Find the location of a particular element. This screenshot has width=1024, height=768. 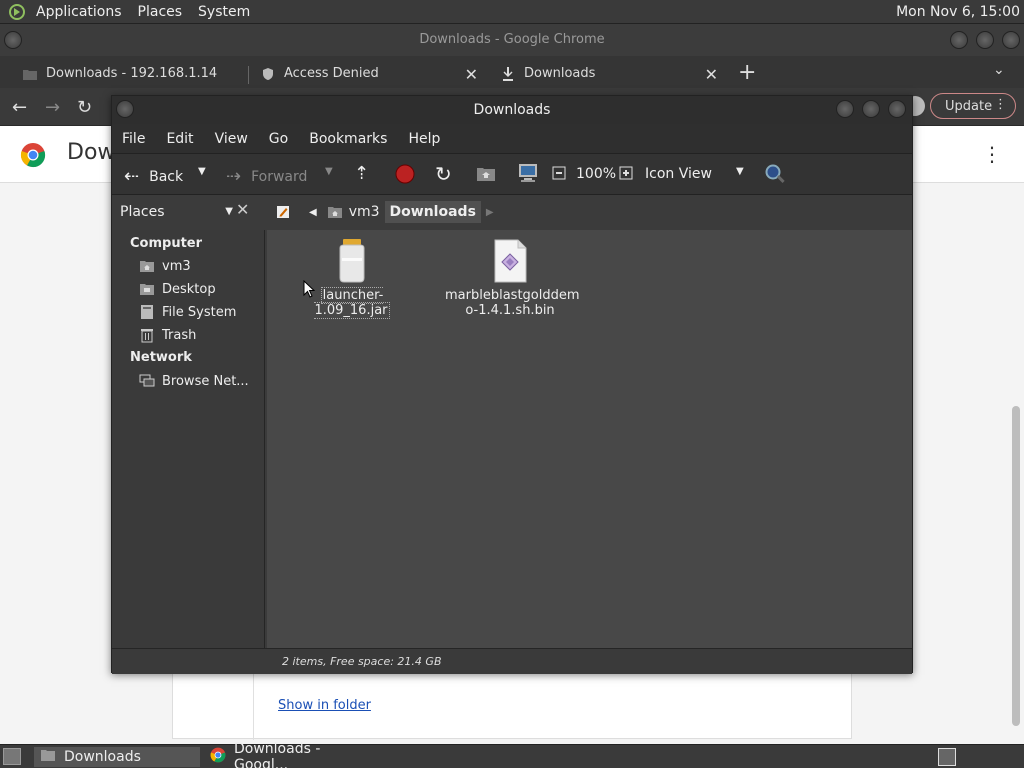

computer-icon is located at coordinates (528, 173).